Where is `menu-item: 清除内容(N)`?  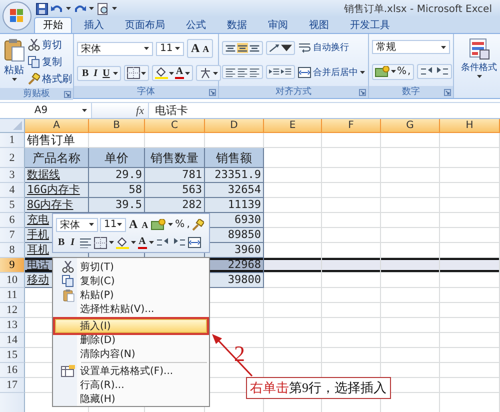
menu-item: 清除内容(N) is located at coordinates (131, 354).